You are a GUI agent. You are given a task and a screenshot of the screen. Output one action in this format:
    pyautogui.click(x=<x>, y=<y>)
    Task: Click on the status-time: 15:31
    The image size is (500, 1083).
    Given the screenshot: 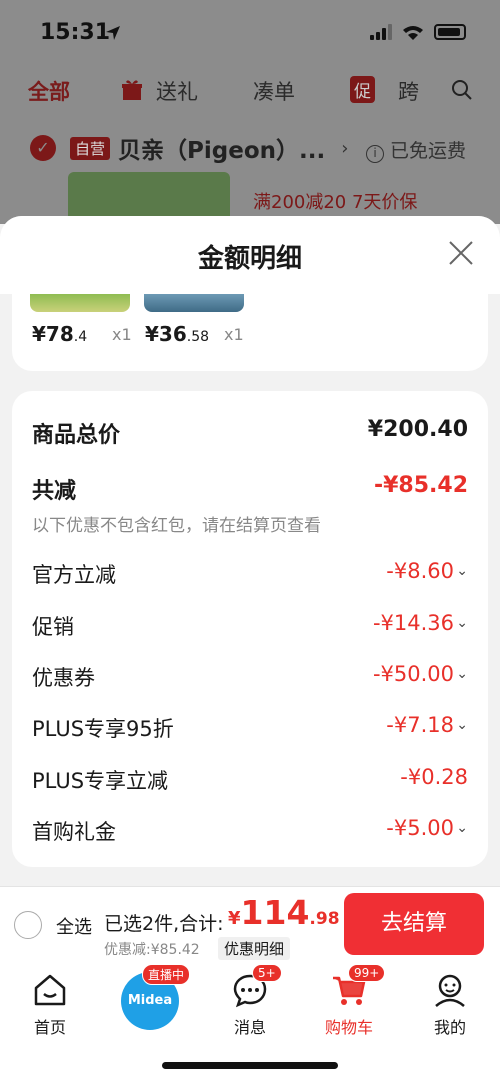 What is the action you would take?
    pyautogui.click(x=75, y=32)
    